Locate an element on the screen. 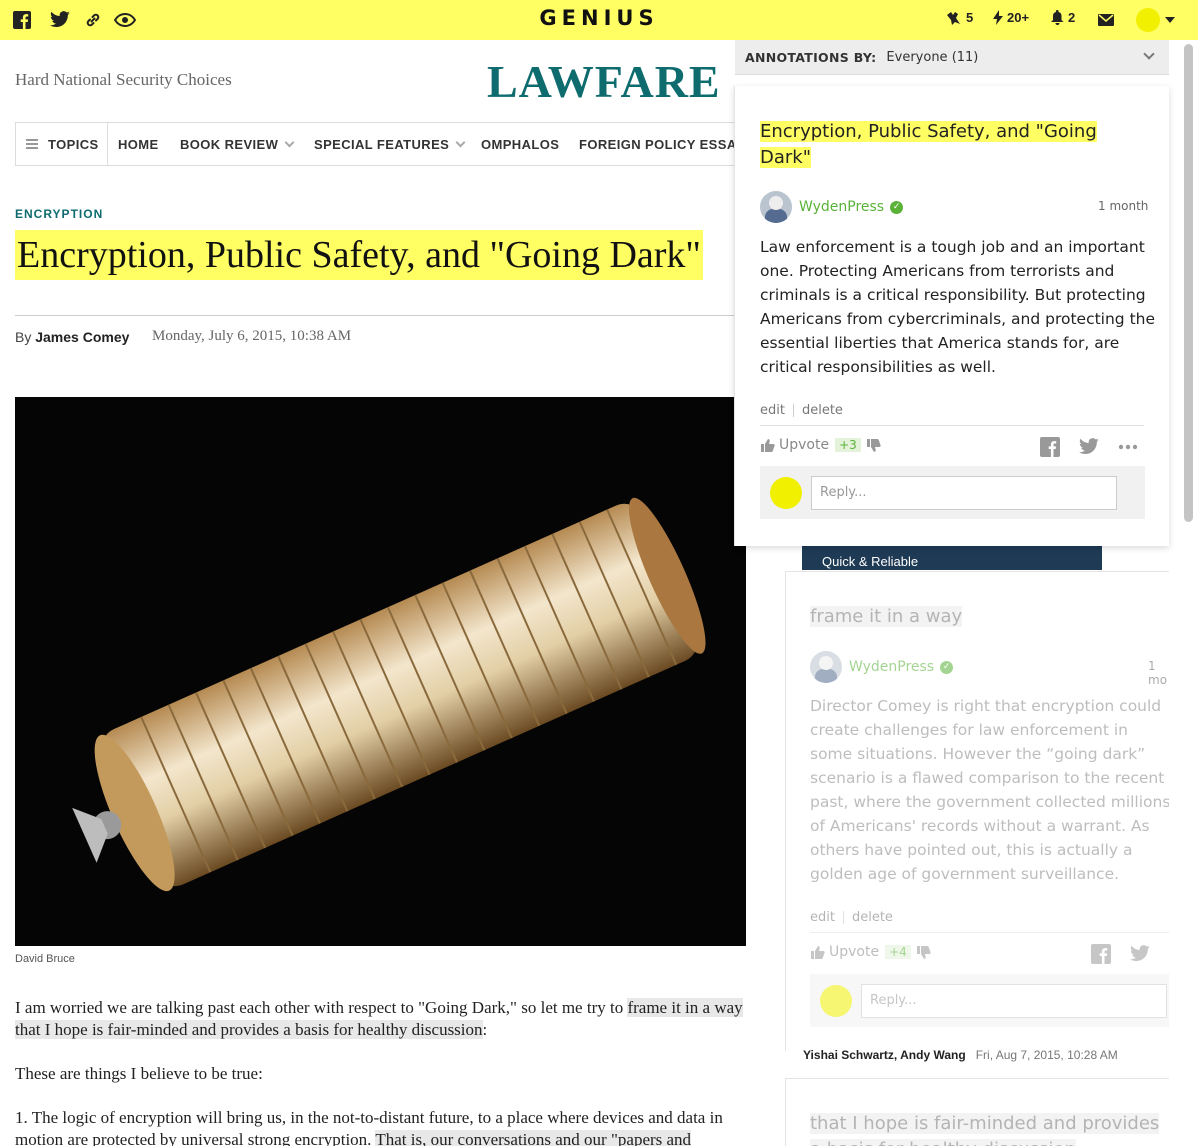 The width and height of the screenshot is (1198, 1146). paragraph-text: : is located at coordinates (485, 1029).